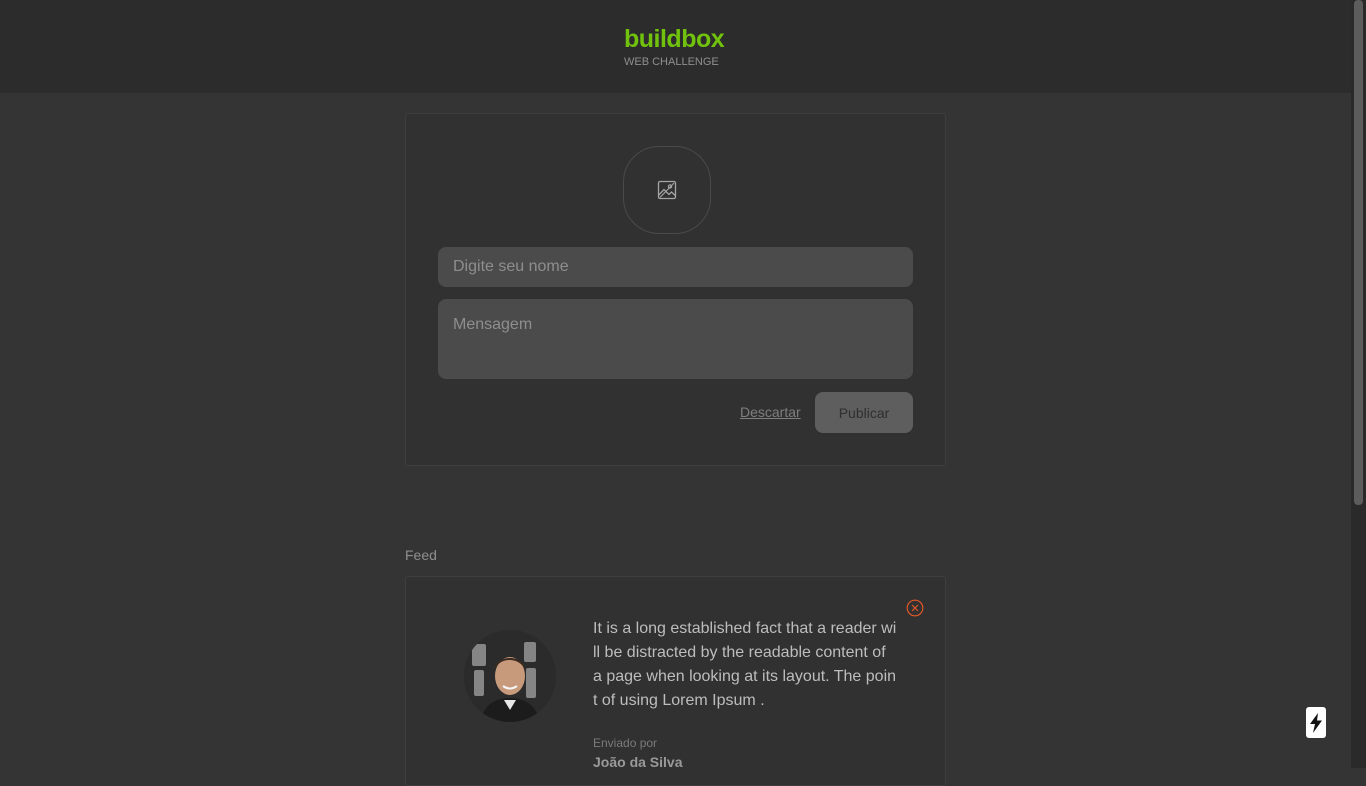 This screenshot has height=786, width=1366. Describe the element at coordinates (671, 62) in the screenshot. I see `brand-subtitle: WEB CHALLENGE` at that location.